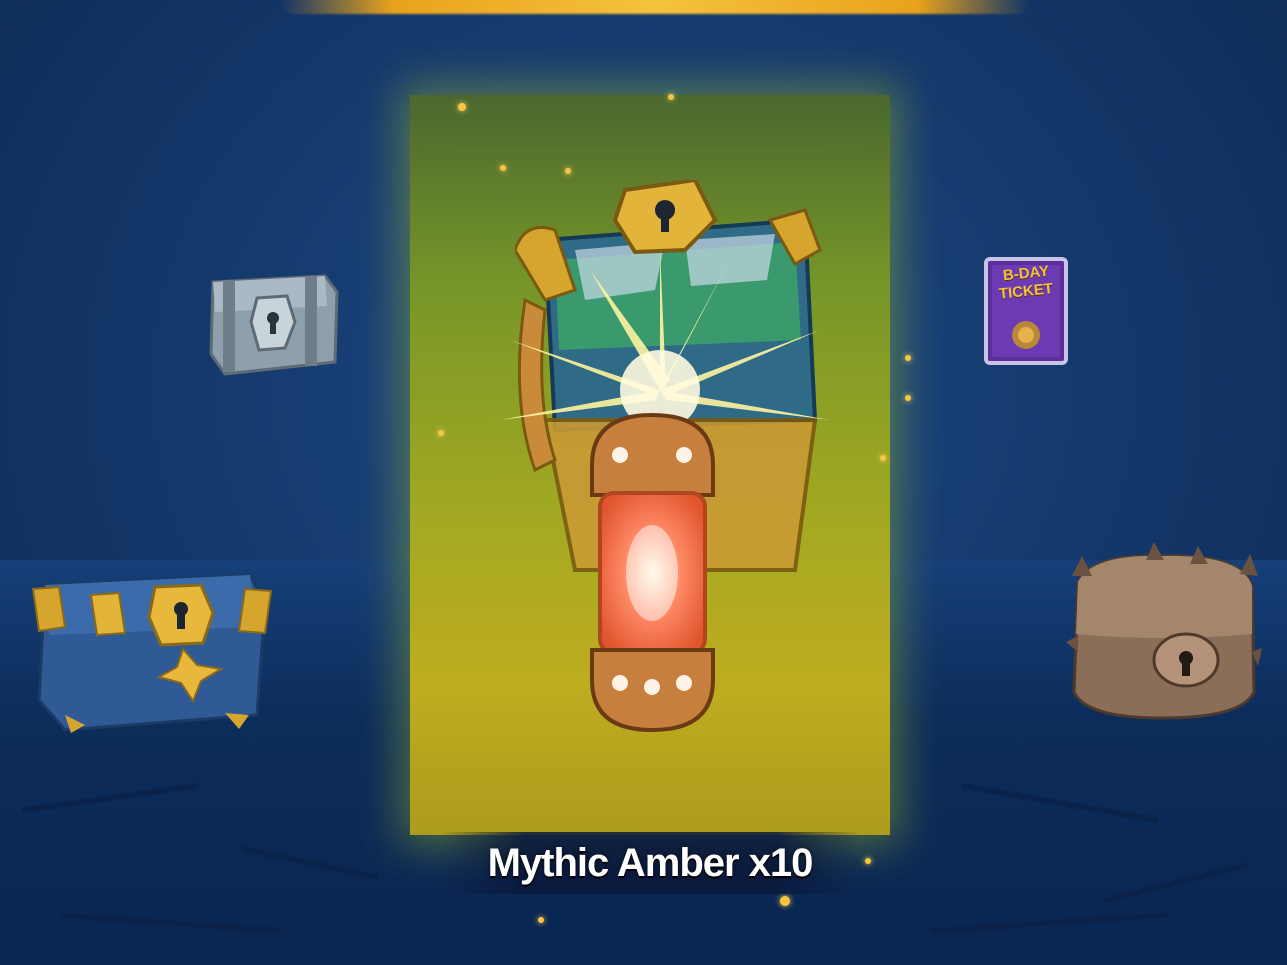 The height and width of the screenshot is (965, 1287). Describe the element at coordinates (150, 650) in the screenshot. I see `blue-gold-chest-icon` at that location.